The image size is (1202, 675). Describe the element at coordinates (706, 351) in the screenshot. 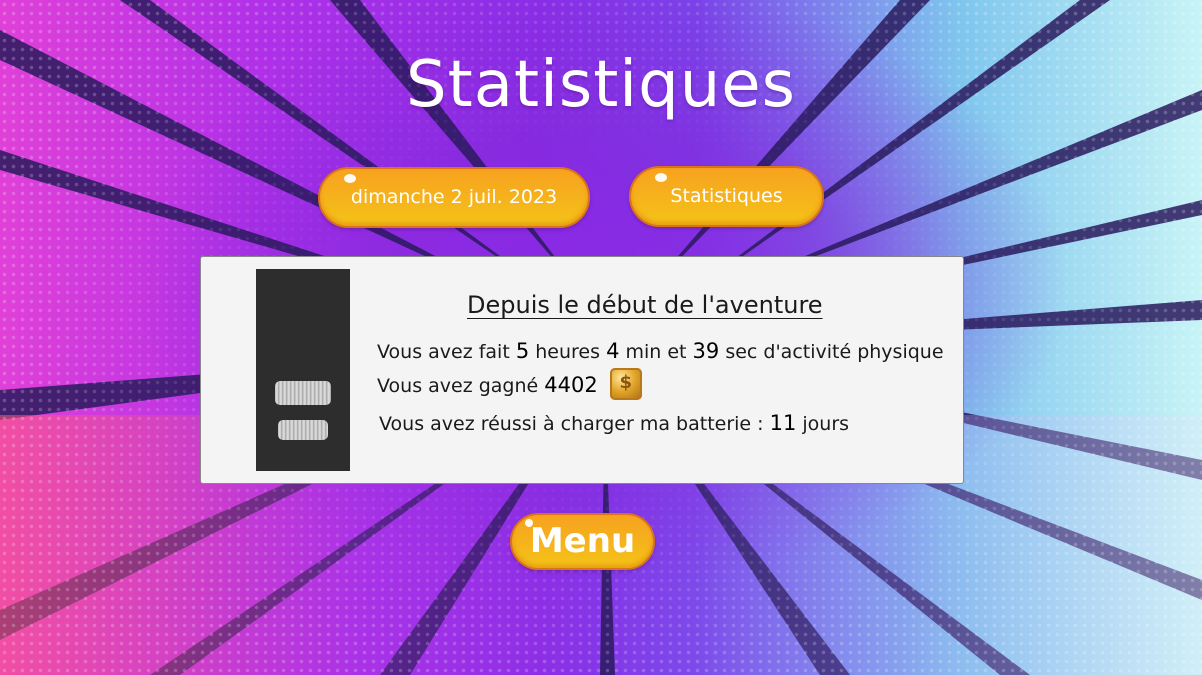

I see `activity-seconds: 39` at that location.